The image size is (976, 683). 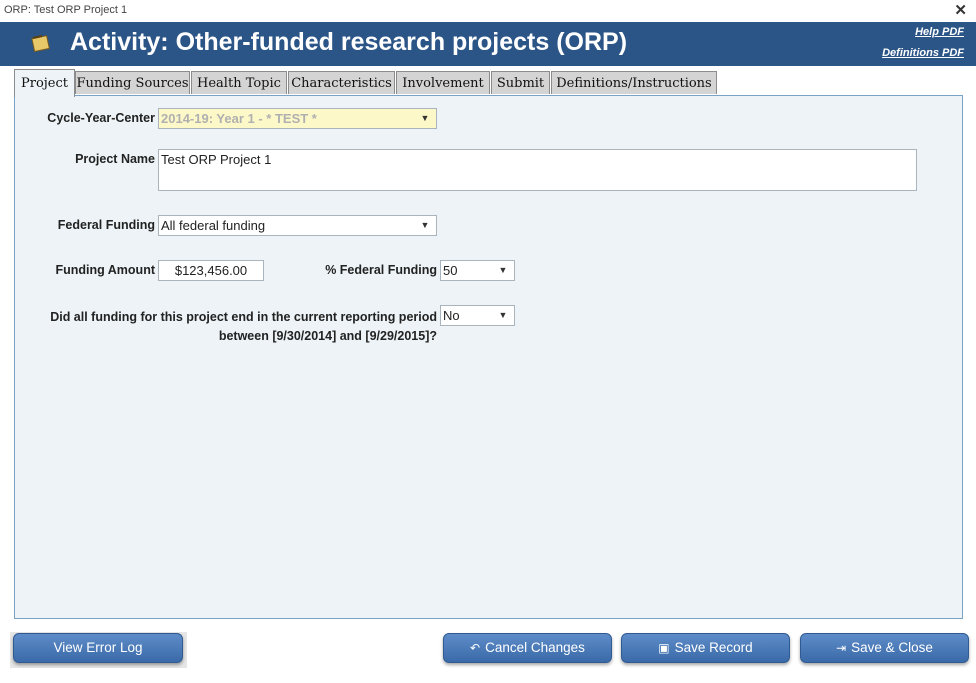 I want to click on pct-federal-funding-label: % Federal Funding, so click(x=381, y=270).